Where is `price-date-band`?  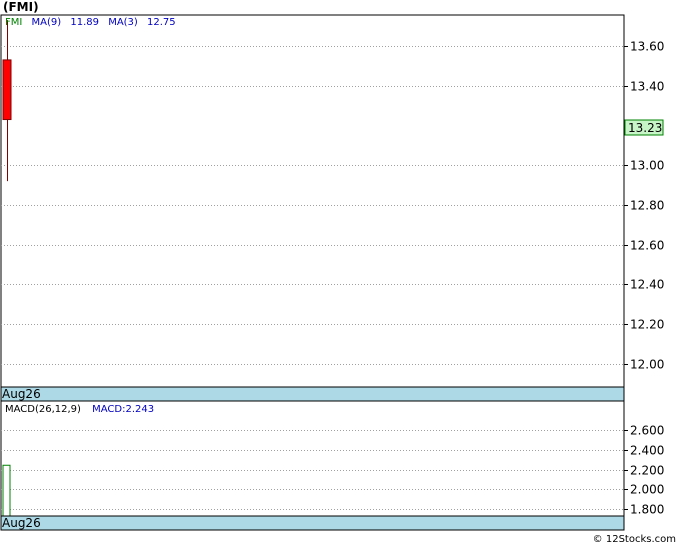
price-date-band is located at coordinates (312, 394).